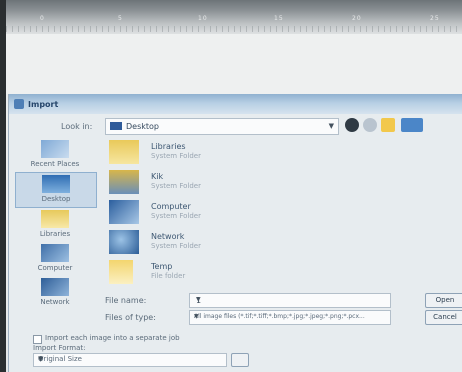 Image resolution: width=462 pixels, height=372 pixels. What do you see at coordinates (42, 18) in the screenshot?
I see `ruler-mark: 0` at bounding box center [42, 18].